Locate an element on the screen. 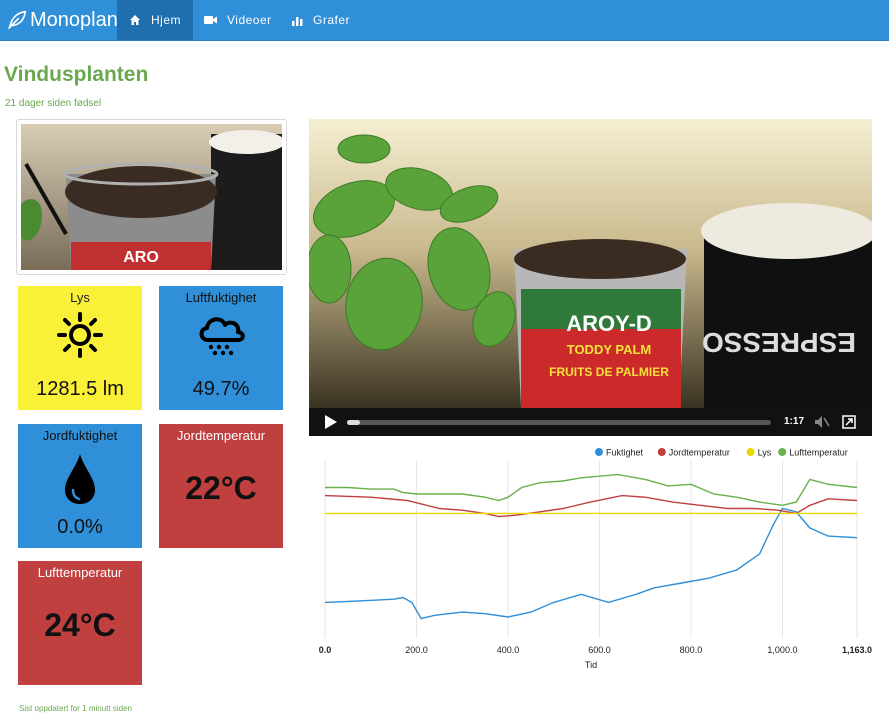 Image resolution: width=889 pixels, height=715 pixels. tile-luftfuktighet: Luftfuktighet 49.7% is located at coordinates (221, 348).